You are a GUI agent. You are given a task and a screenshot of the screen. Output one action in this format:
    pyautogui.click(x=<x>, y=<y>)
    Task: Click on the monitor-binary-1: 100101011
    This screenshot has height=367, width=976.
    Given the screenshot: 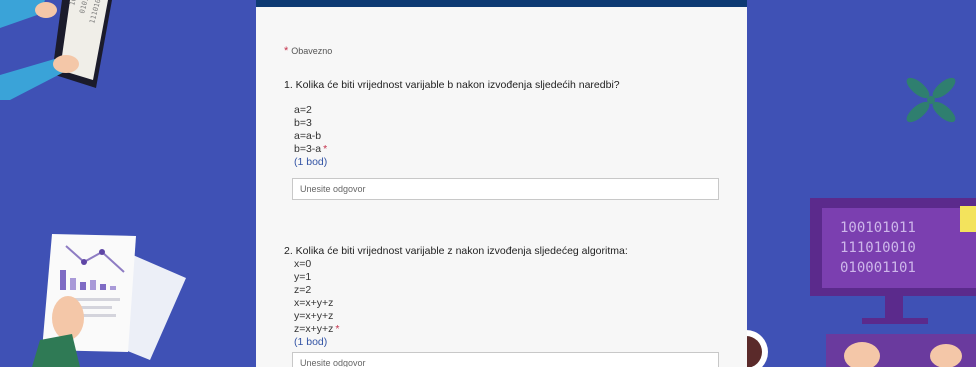 What is the action you would take?
    pyautogui.click(x=878, y=228)
    